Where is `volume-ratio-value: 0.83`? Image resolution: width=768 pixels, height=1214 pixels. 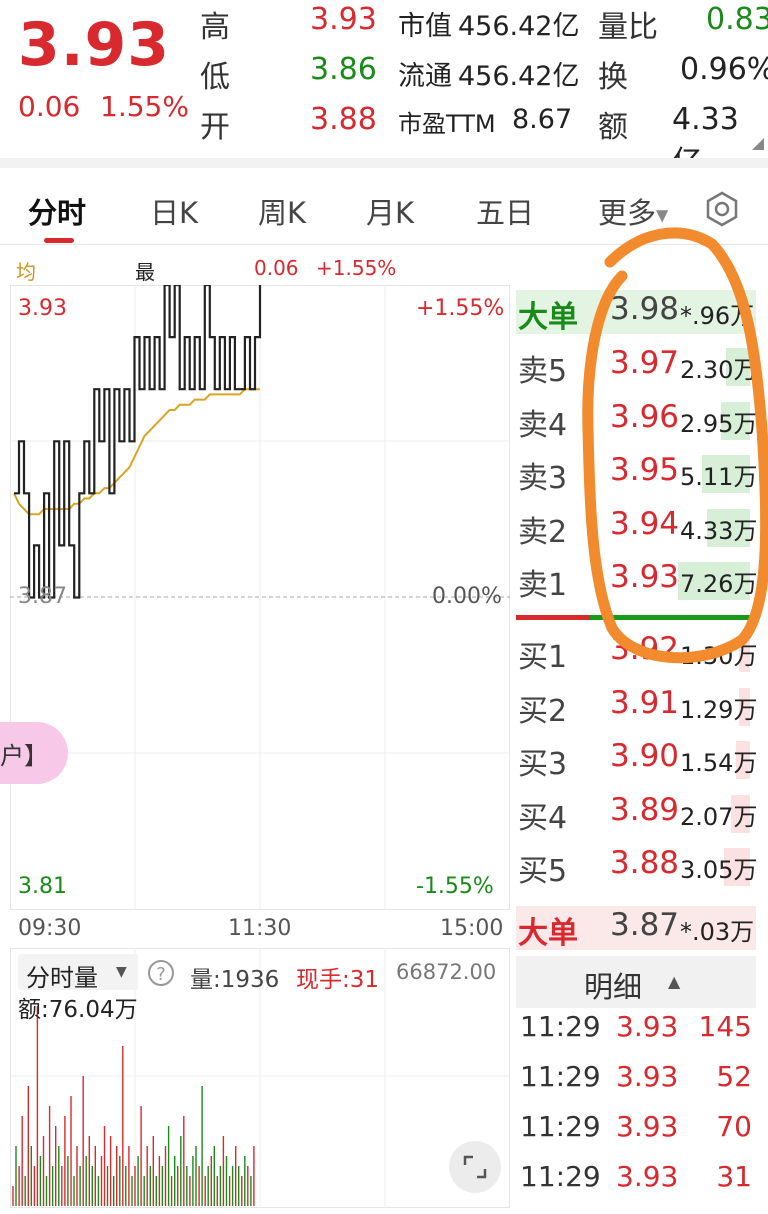 volume-ratio-value: 0.83 is located at coordinates (737, 19).